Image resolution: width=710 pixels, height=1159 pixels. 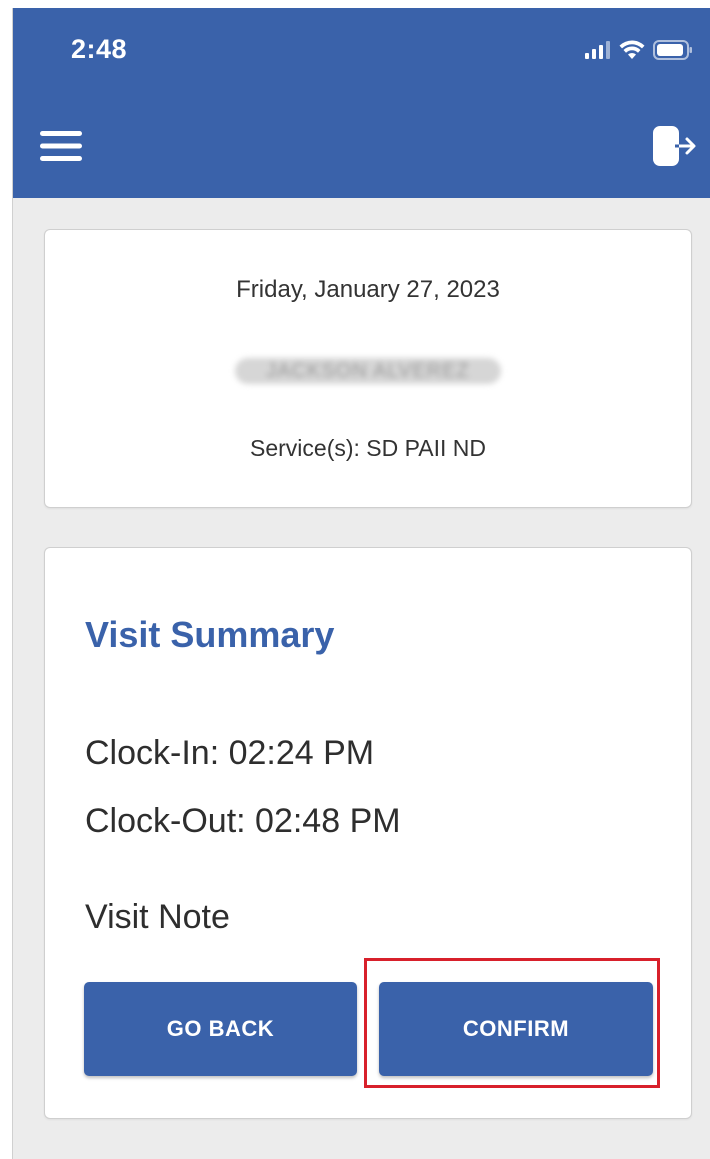 I want to click on cellular-signal-icon, so click(x=598, y=52).